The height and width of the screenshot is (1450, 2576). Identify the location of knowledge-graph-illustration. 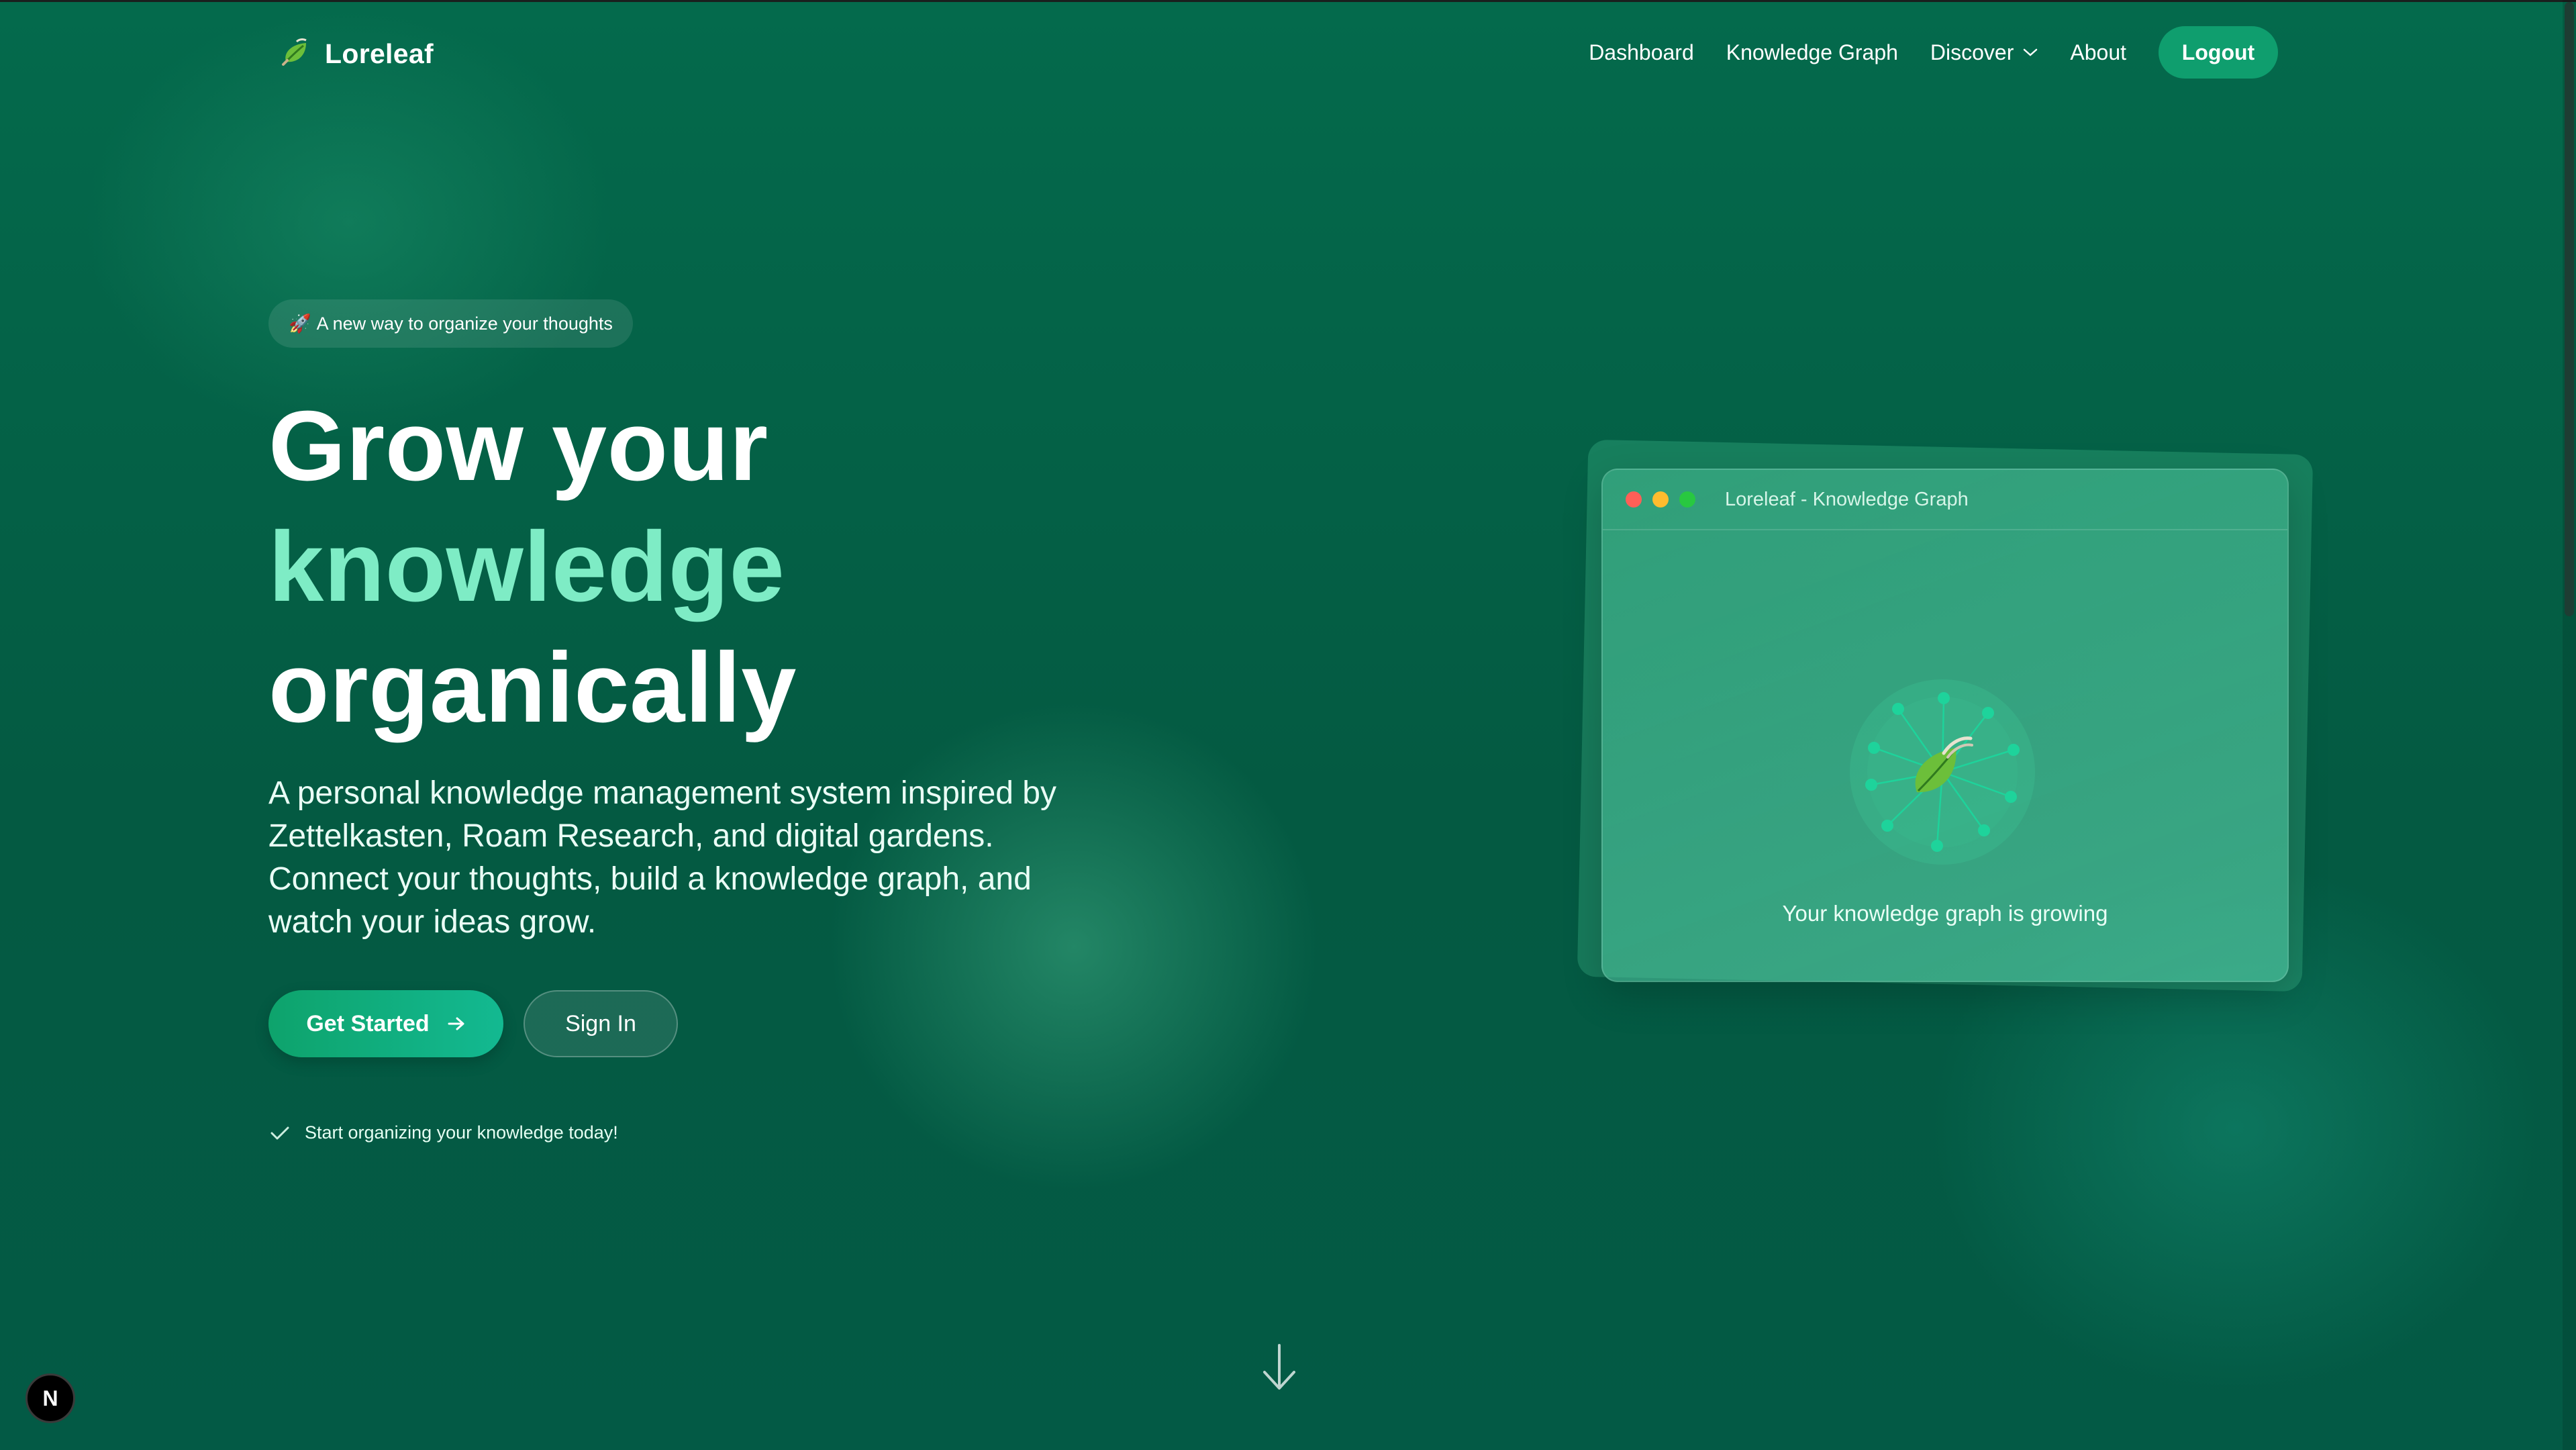
(1942, 772).